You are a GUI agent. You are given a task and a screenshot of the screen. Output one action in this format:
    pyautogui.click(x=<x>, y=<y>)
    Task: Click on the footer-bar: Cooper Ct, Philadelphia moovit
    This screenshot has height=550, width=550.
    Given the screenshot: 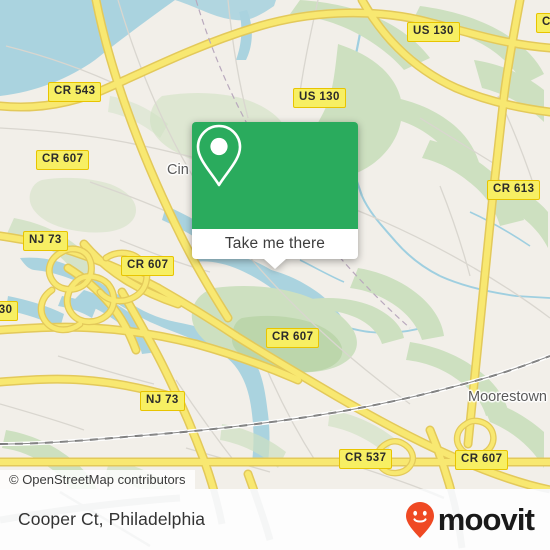 What is the action you would take?
    pyautogui.click(x=275, y=519)
    